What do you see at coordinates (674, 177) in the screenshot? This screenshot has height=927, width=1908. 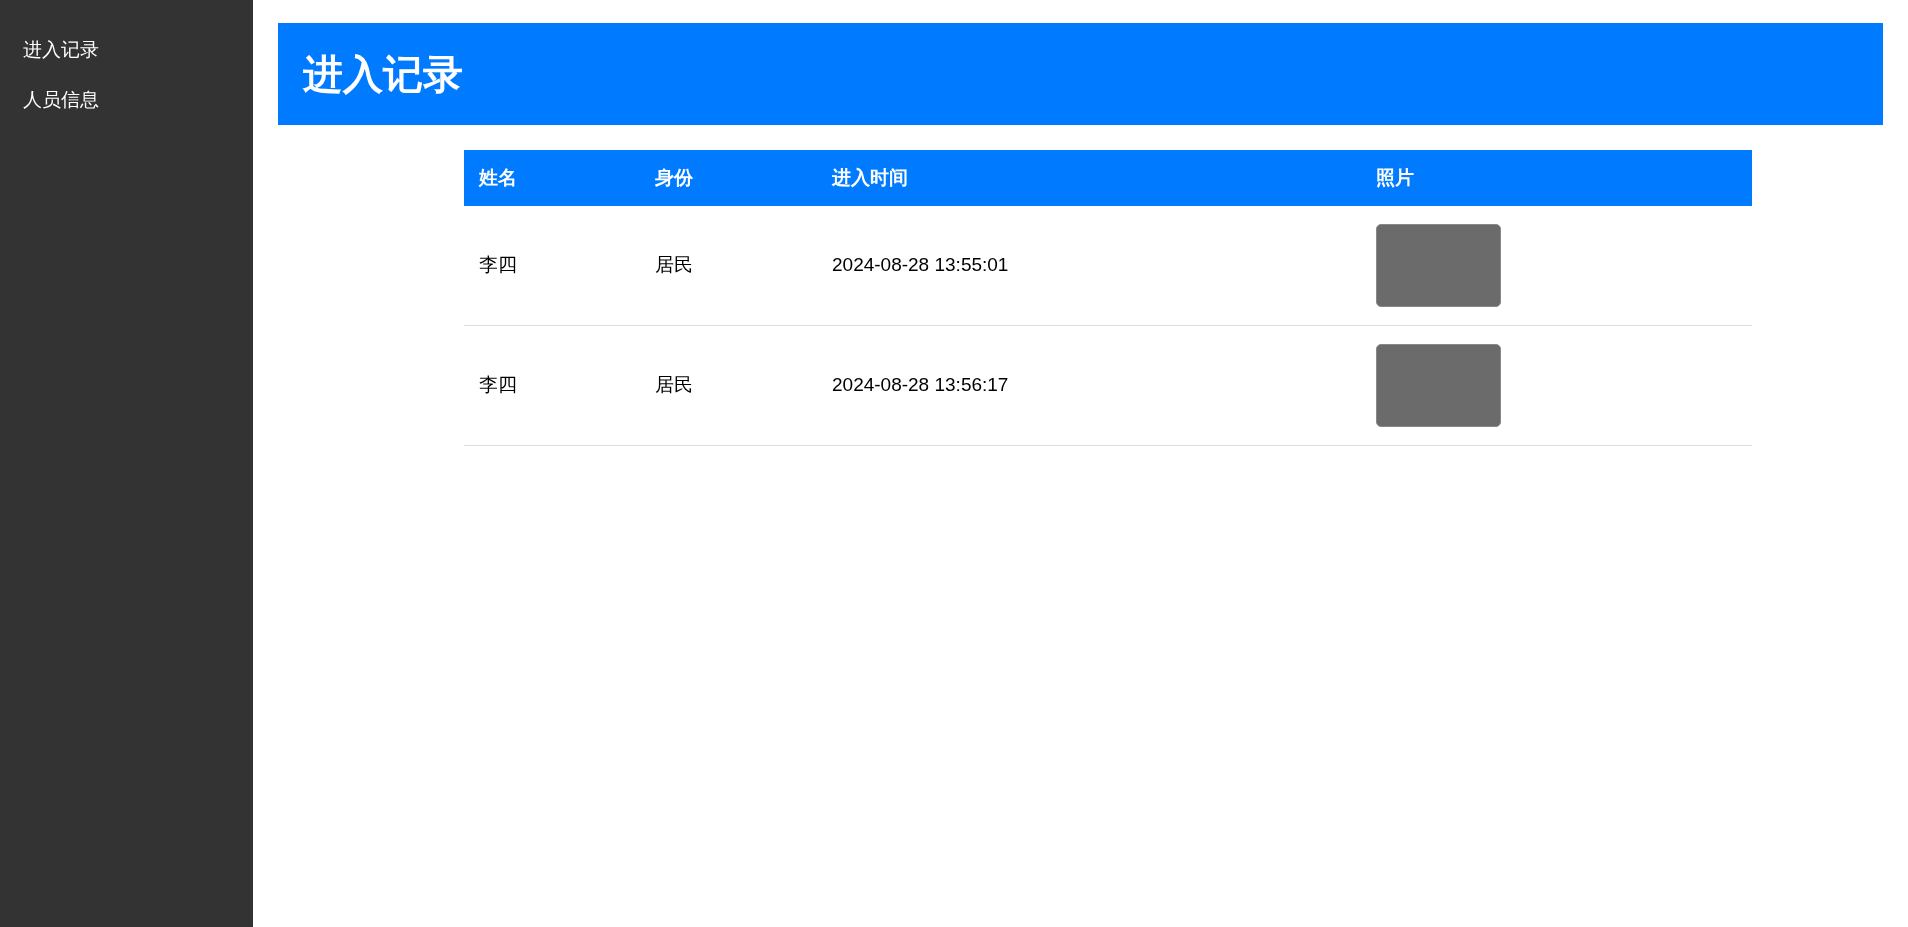 I see `column-header: 身份` at bounding box center [674, 177].